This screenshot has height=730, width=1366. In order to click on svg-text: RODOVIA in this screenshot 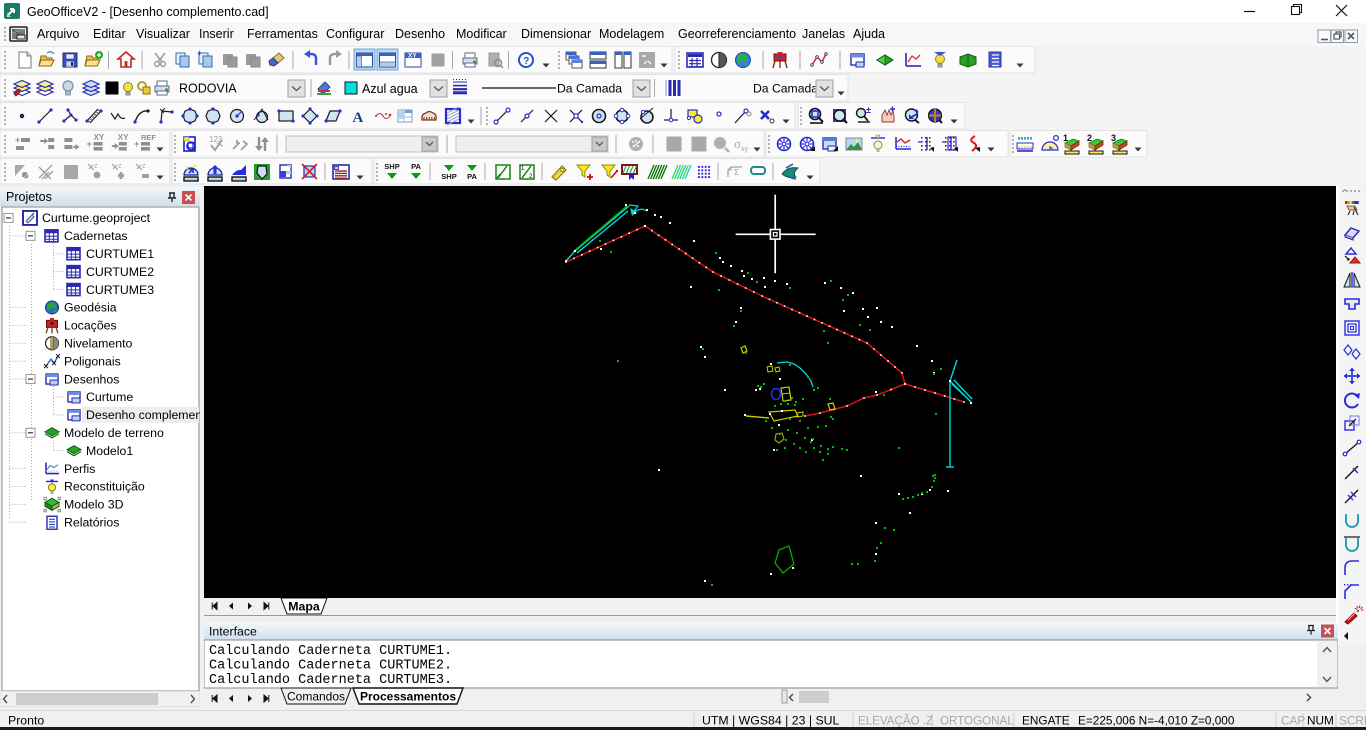, I will do `click(208, 89)`.